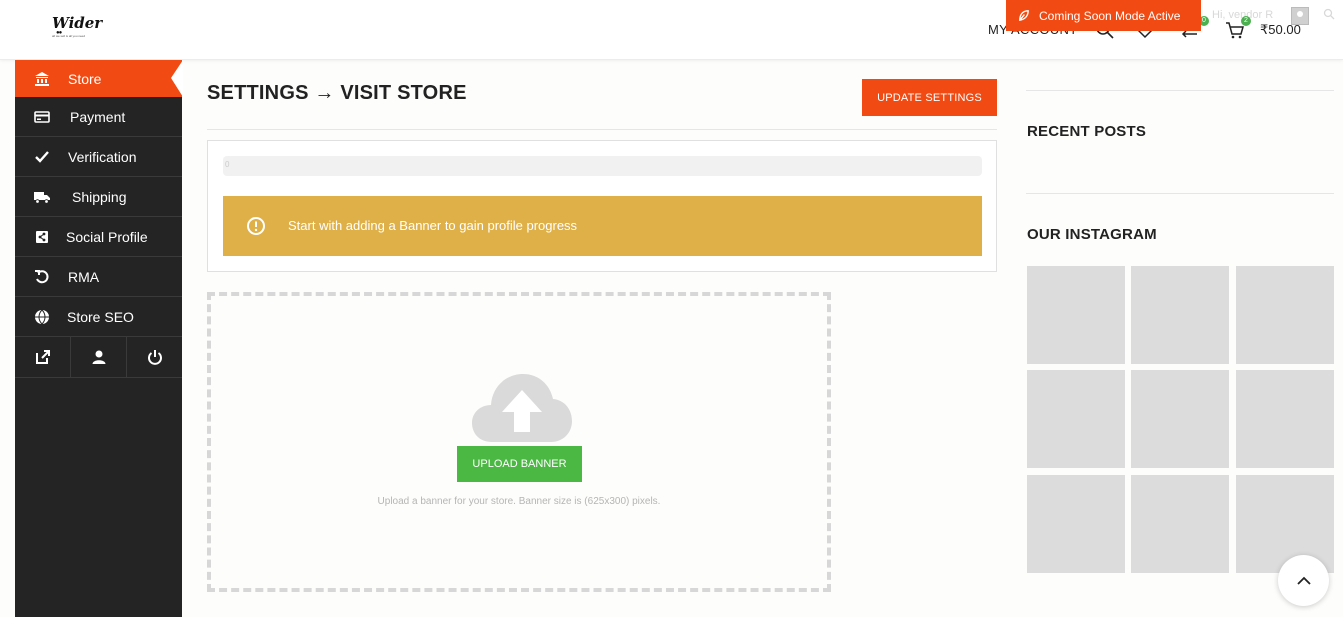 The width and height of the screenshot is (1343, 617). I want to click on sidebar-item-store-seo: Store SEO, so click(98, 317).